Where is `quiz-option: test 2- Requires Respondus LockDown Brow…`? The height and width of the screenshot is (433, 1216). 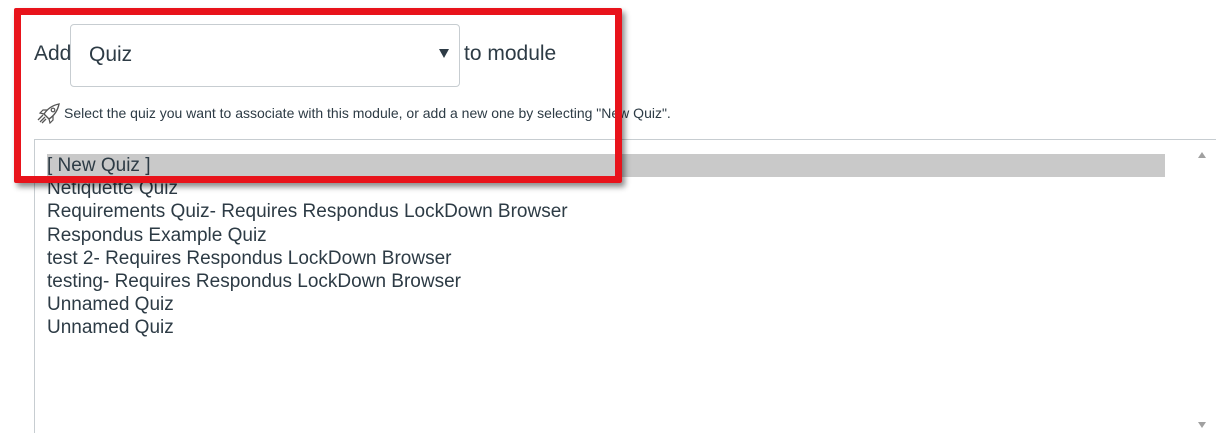 quiz-option: test 2- Requires Respondus LockDown Brow… is located at coordinates (606, 258).